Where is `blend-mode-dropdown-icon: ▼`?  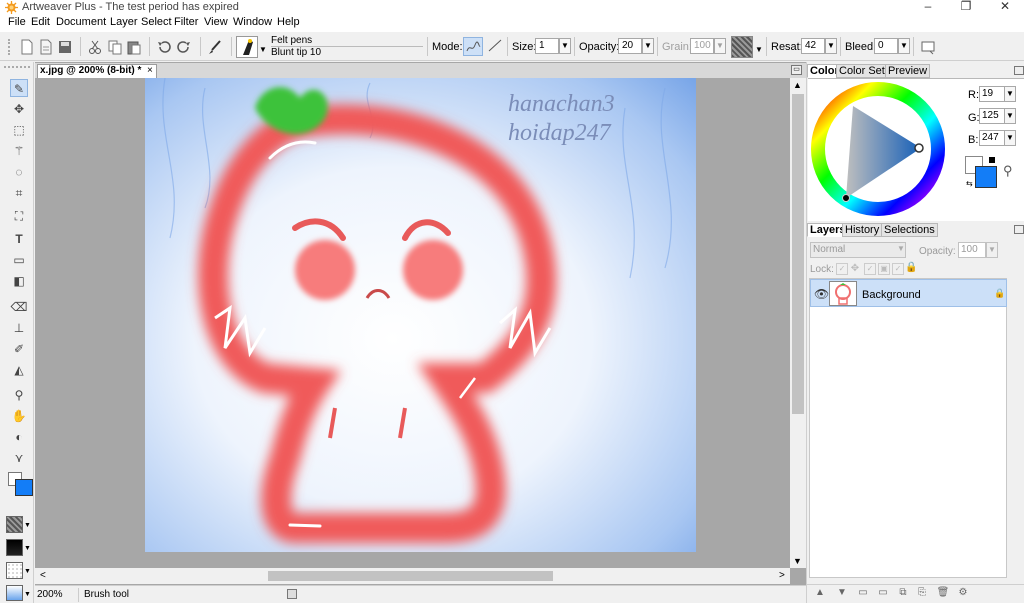 blend-mode-dropdown-icon: ▼ is located at coordinates (901, 248).